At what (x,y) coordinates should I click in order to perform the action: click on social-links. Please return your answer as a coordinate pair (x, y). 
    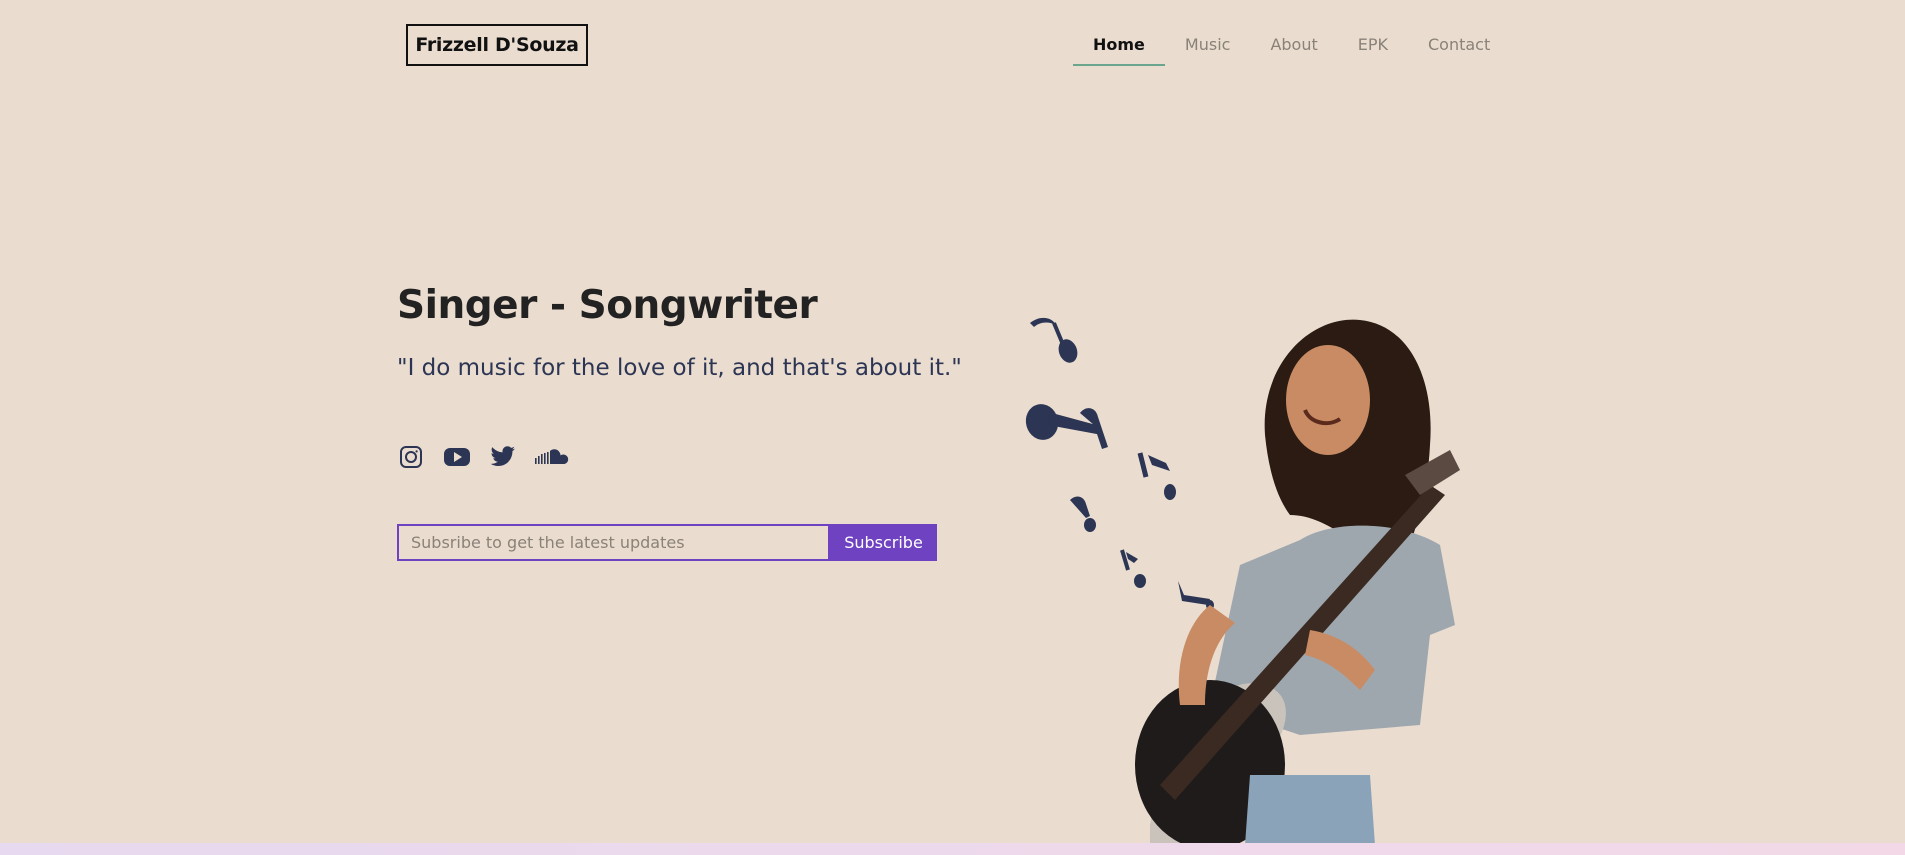
    Looking at the image, I should click on (484, 457).